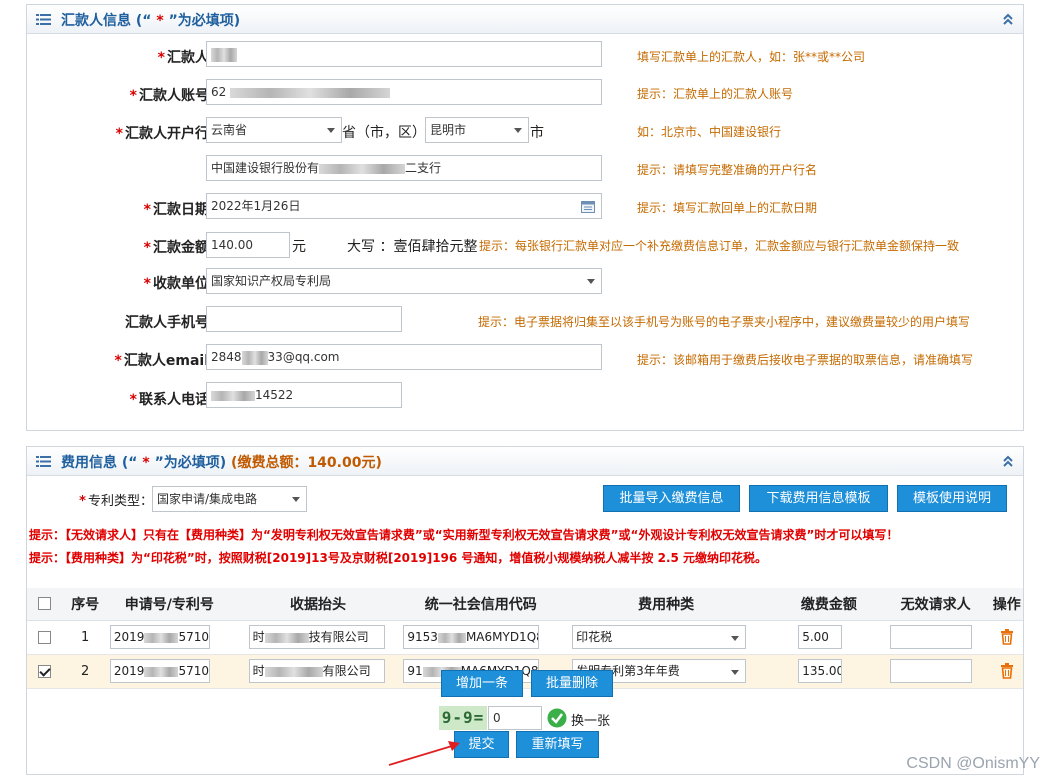 Image resolution: width=1054 pixels, height=783 pixels. What do you see at coordinates (463, 718) in the screenshot?
I see `captcha-image: 9-9=` at bounding box center [463, 718].